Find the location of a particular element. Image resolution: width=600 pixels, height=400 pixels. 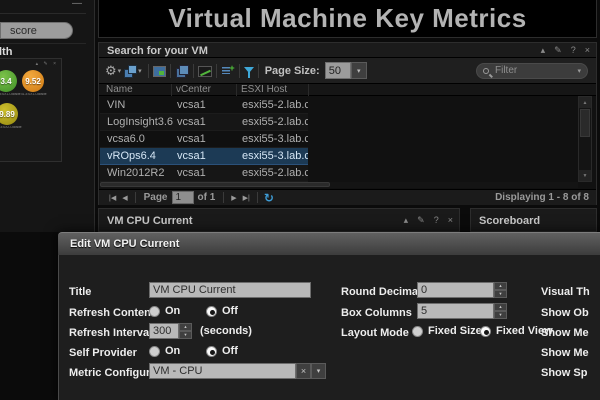

show-metric-unit-label: Show Me is located at coordinates (565, 353).